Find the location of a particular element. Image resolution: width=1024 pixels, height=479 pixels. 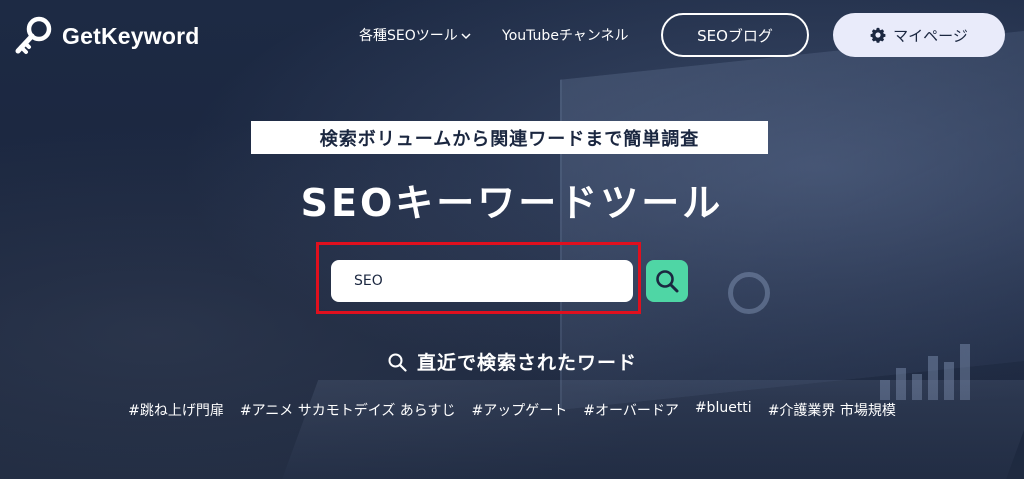

recent-tag: #介護業界 市場規模 is located at coordinates (832, 410).